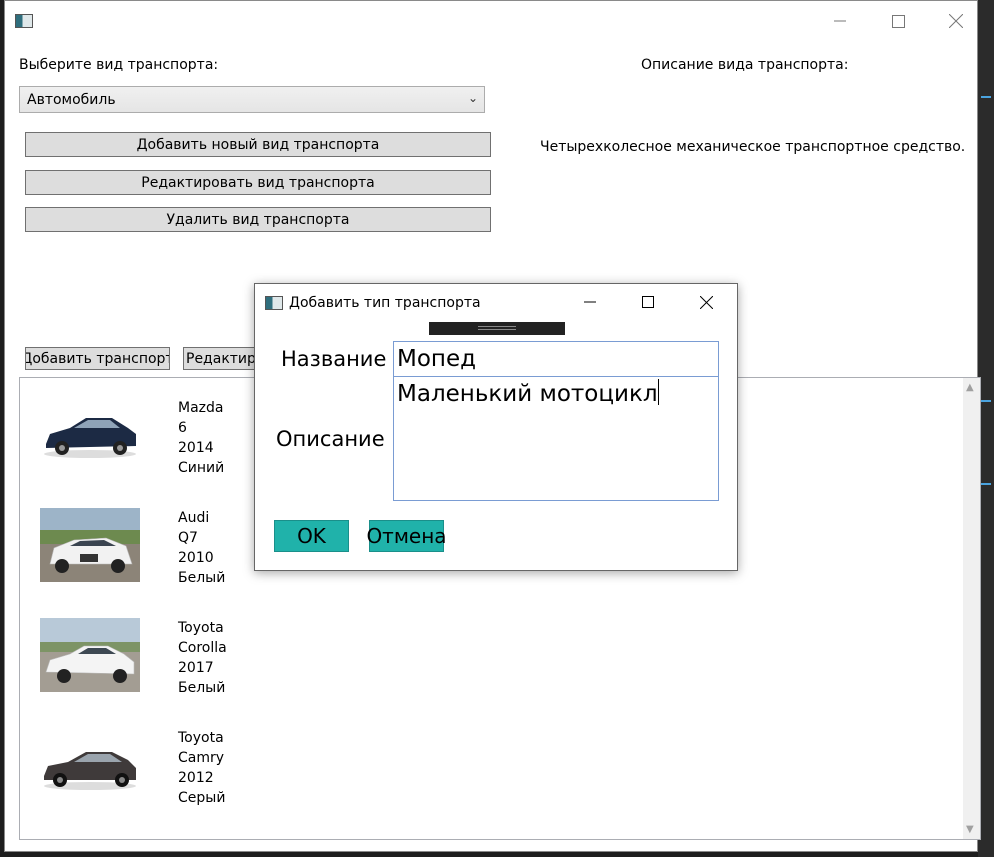 Image resolution: width=994 pixels, height=857 pixels. I want to click on edit-type-button: Редактировать вид транспорта, so click(258, 182).